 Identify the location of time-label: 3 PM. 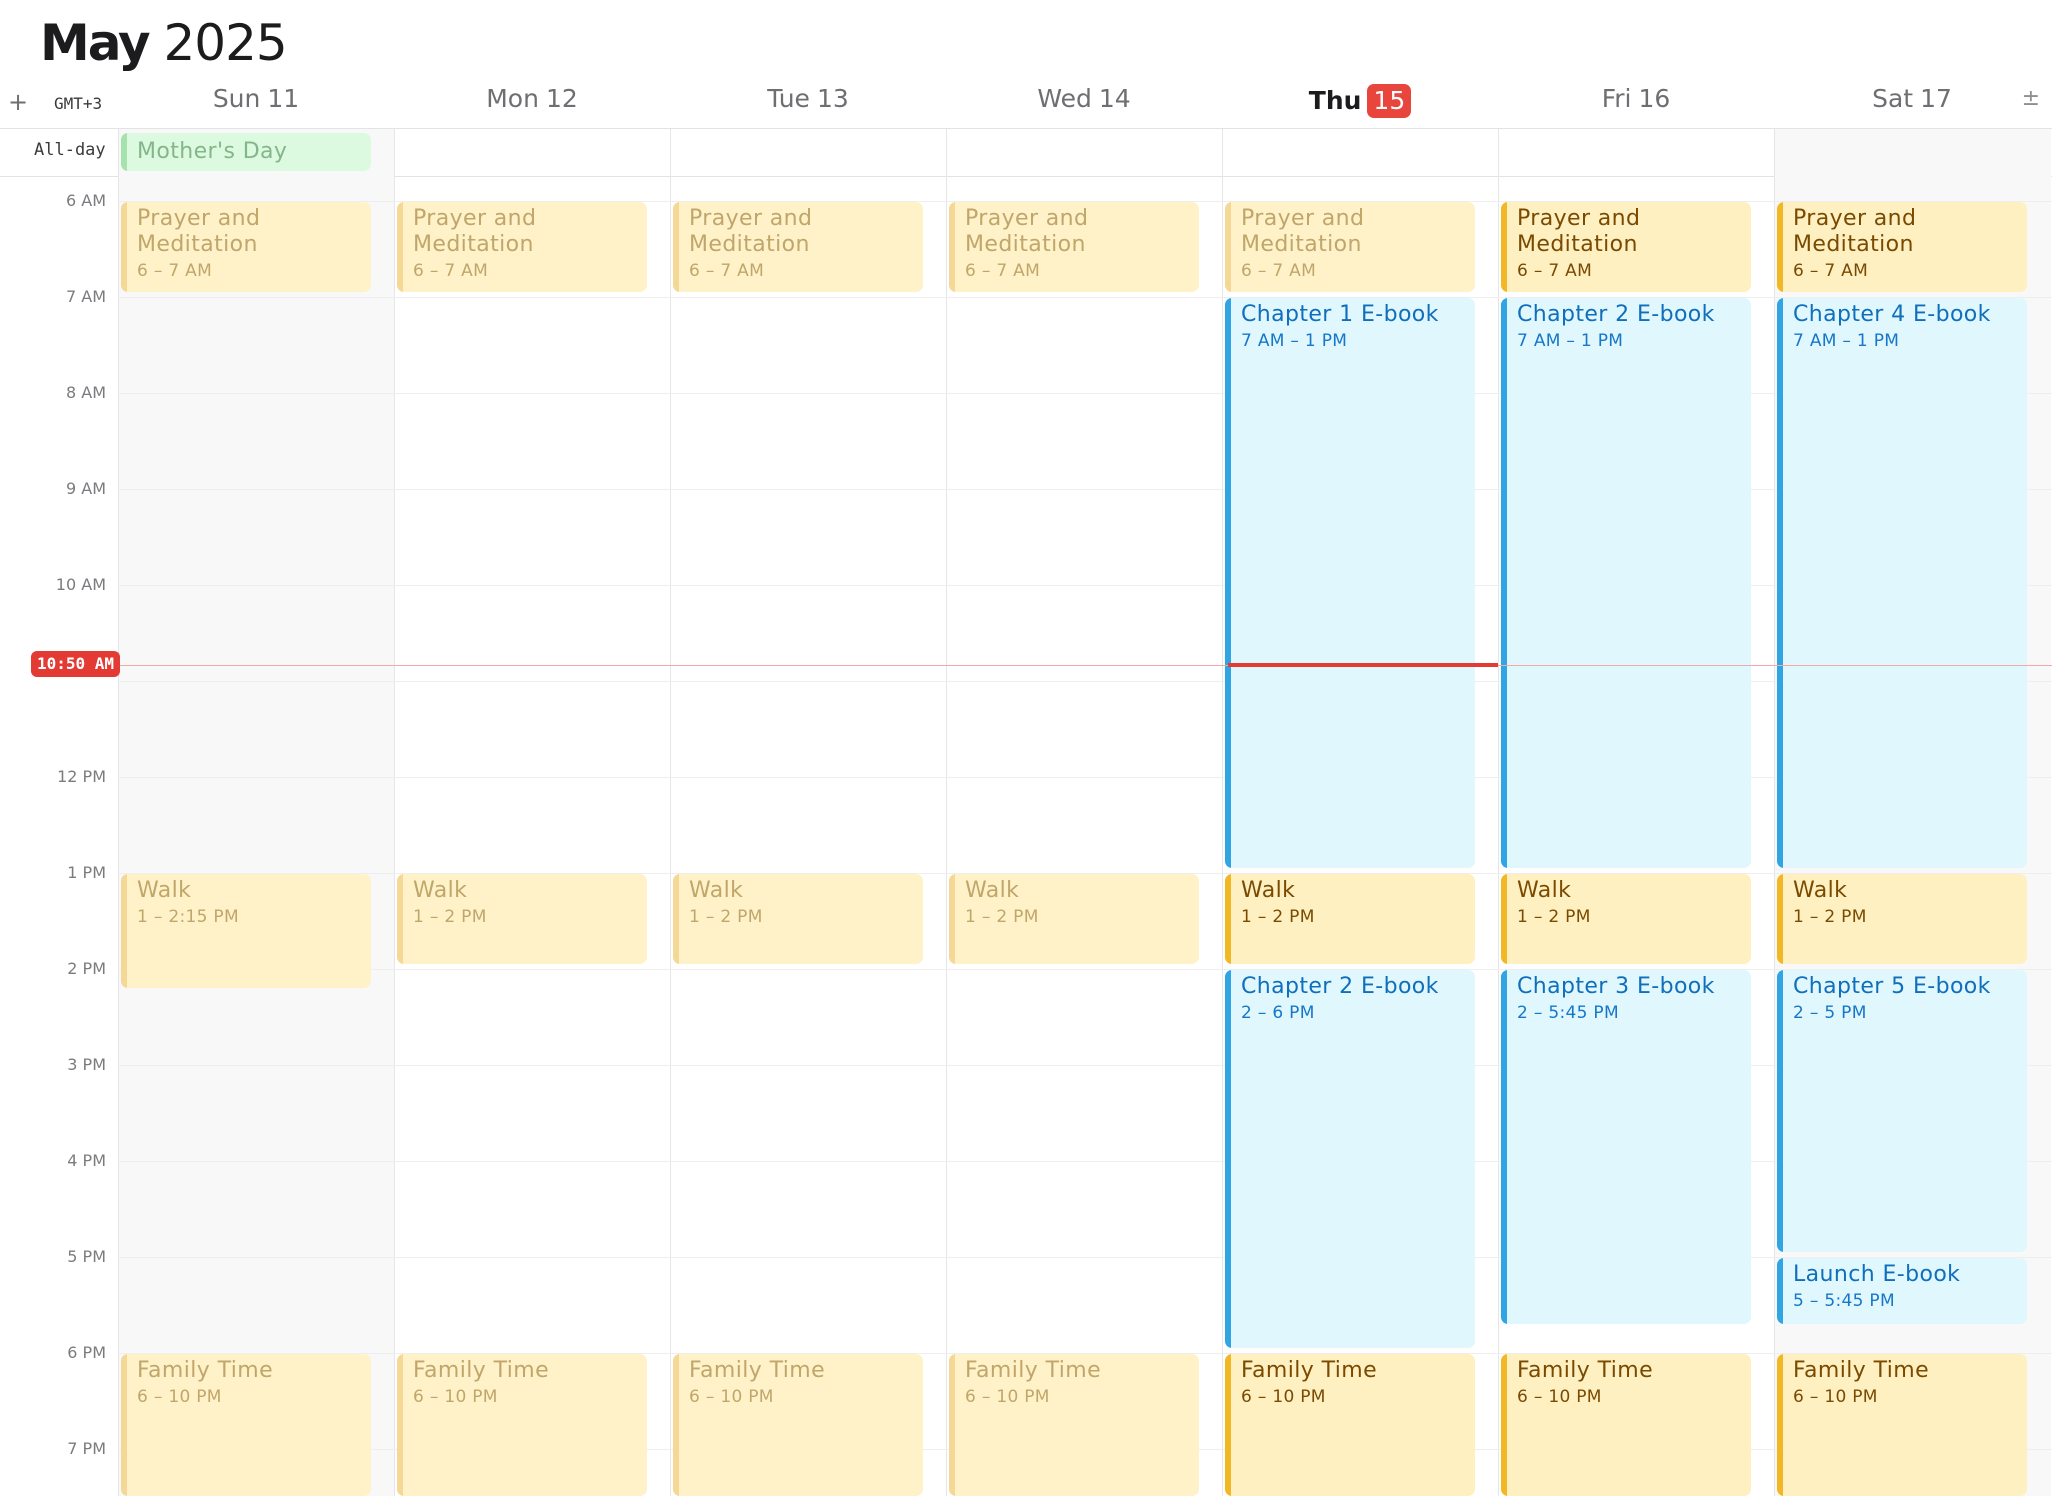
(86, 1064).